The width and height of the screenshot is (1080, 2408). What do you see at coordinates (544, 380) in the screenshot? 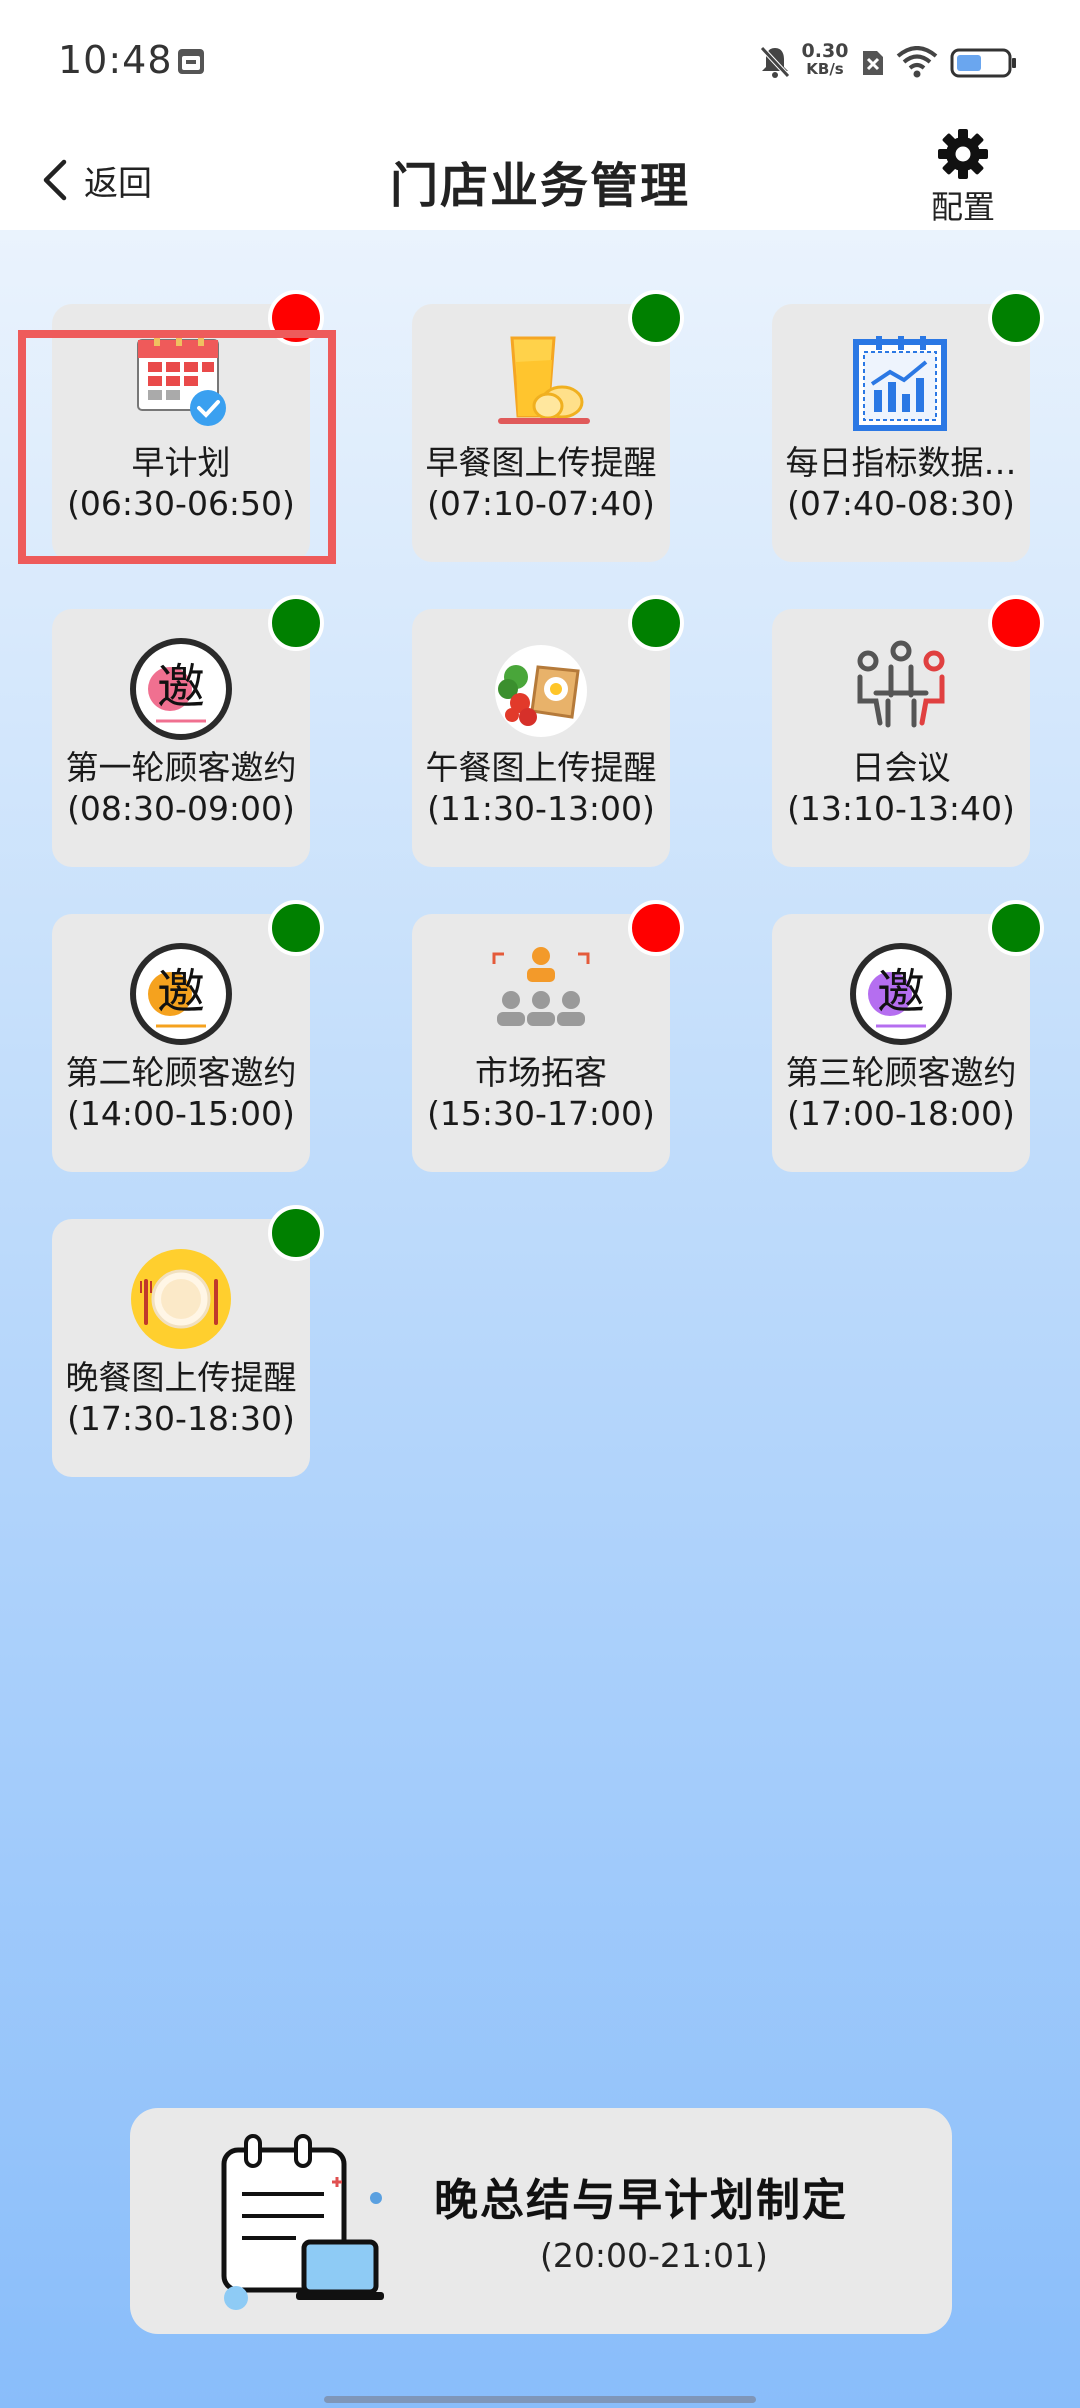
I see `breakfast-icon` at bounding box center [544, 380].